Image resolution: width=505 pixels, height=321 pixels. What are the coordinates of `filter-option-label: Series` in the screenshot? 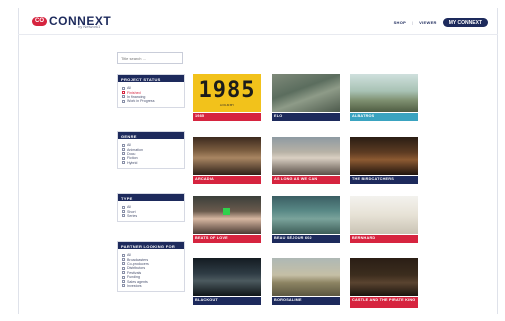 It's located at (132, 215).